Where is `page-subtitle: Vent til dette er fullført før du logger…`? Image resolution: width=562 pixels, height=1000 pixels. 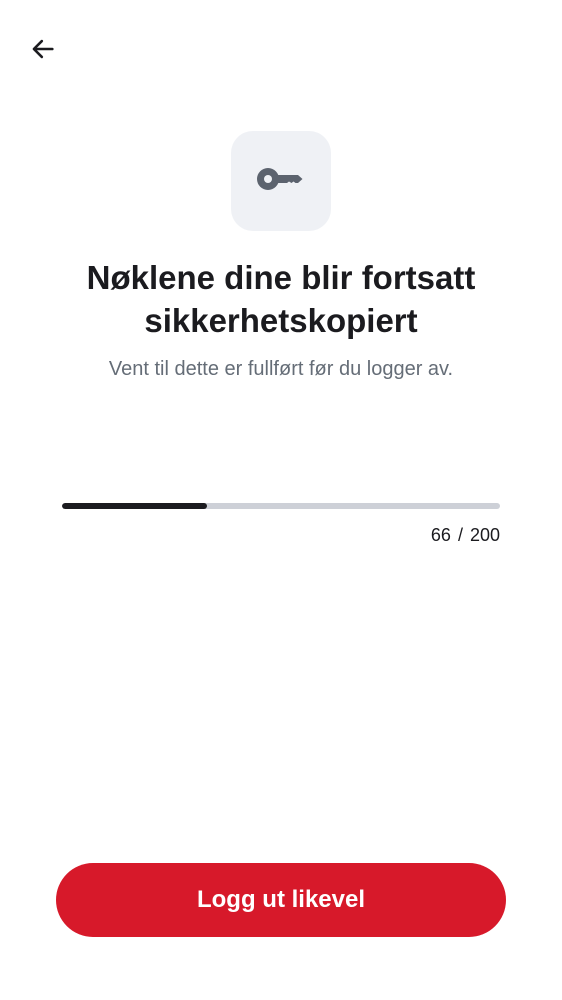 page-subtitle: Vent til dette er fullført før du logger… is located at coordinates (281, 369).